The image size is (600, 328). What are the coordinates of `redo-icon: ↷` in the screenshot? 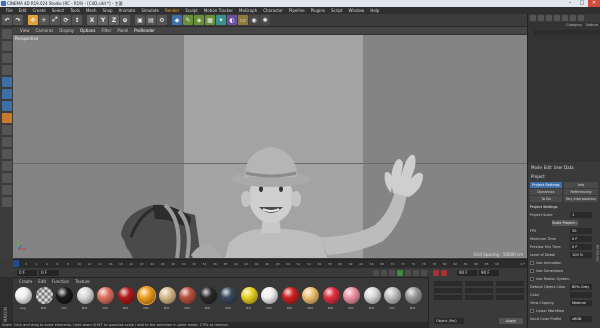 It's located at (18, 20).